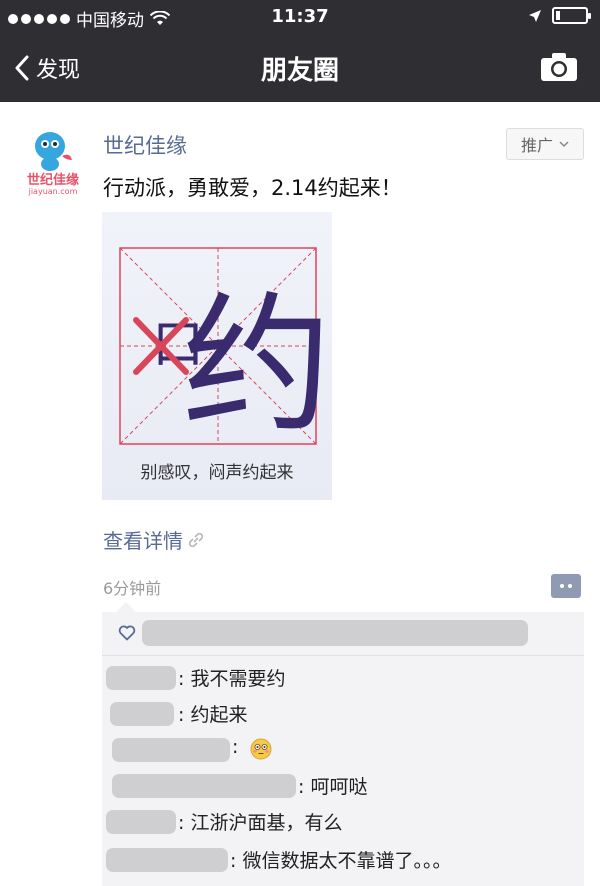 The width and height of the screenshot is (600, 886). What do you see at coordinates (343, 749) in the screenshot?
I see `comment-item: :` at bounding box center [343, 749].